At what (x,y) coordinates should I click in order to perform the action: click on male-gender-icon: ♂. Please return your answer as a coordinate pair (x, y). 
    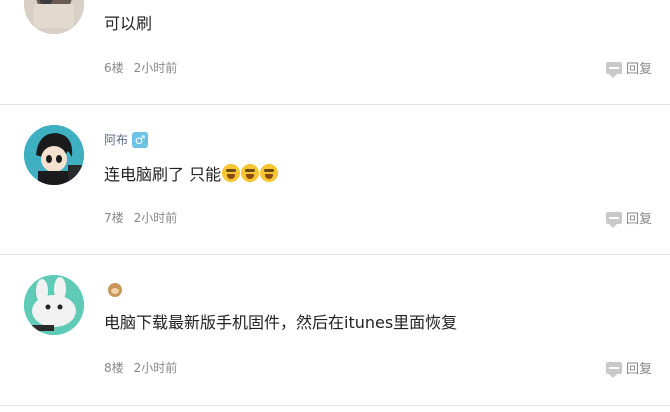
    Looking at the image, I should click on (140, 139).